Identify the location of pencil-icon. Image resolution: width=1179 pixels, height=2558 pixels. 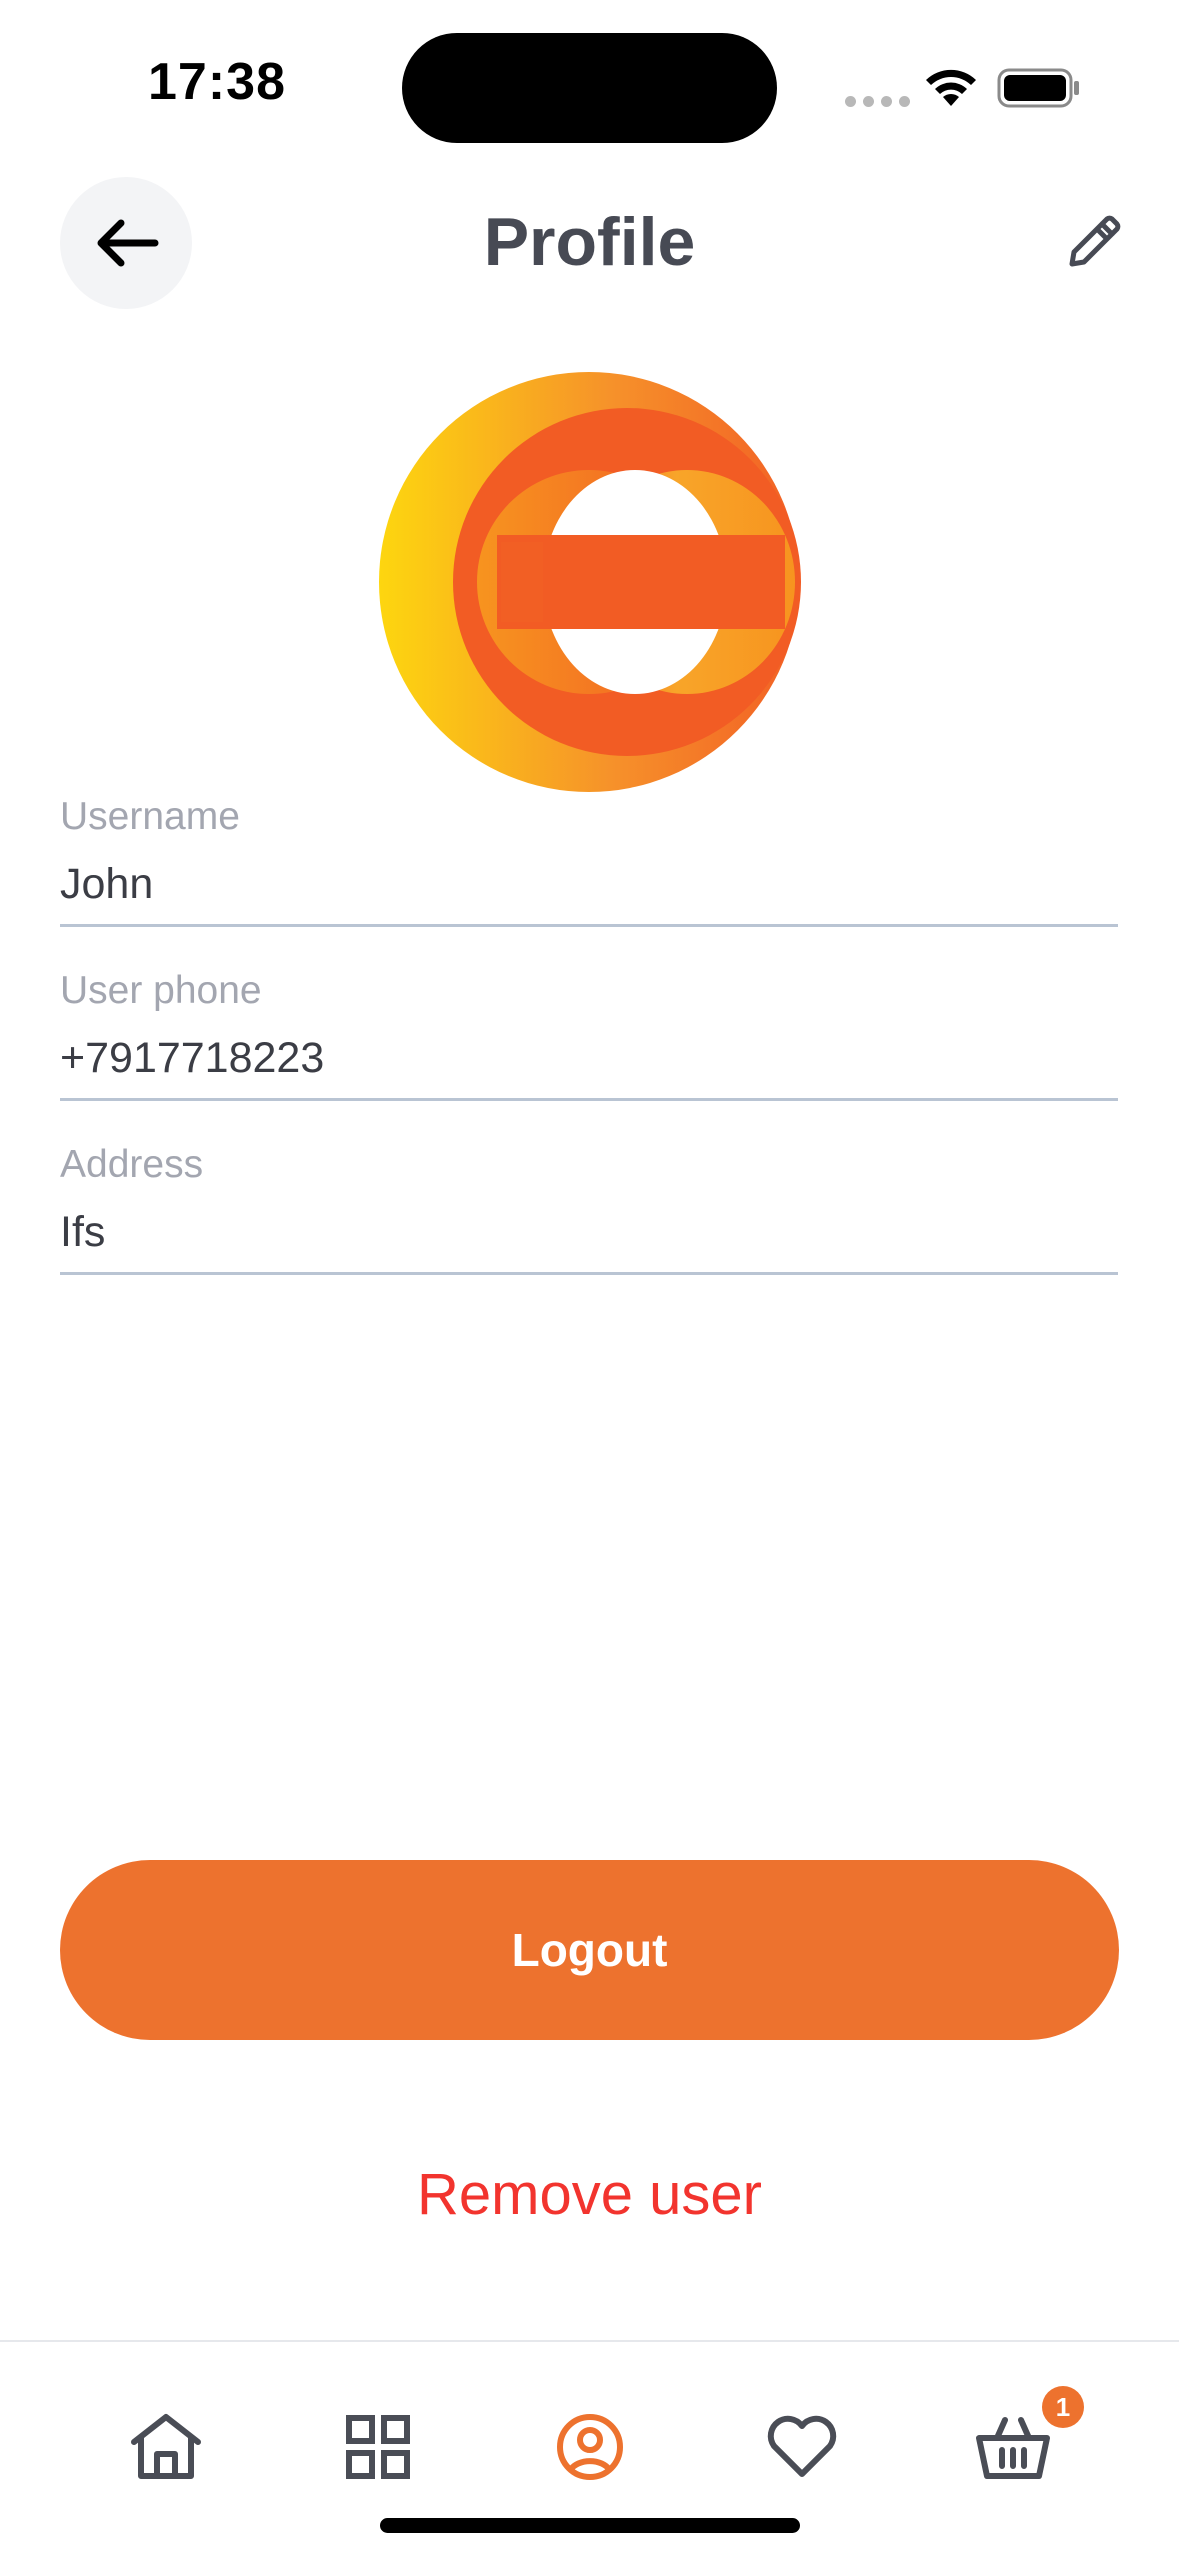
(1093, 243).